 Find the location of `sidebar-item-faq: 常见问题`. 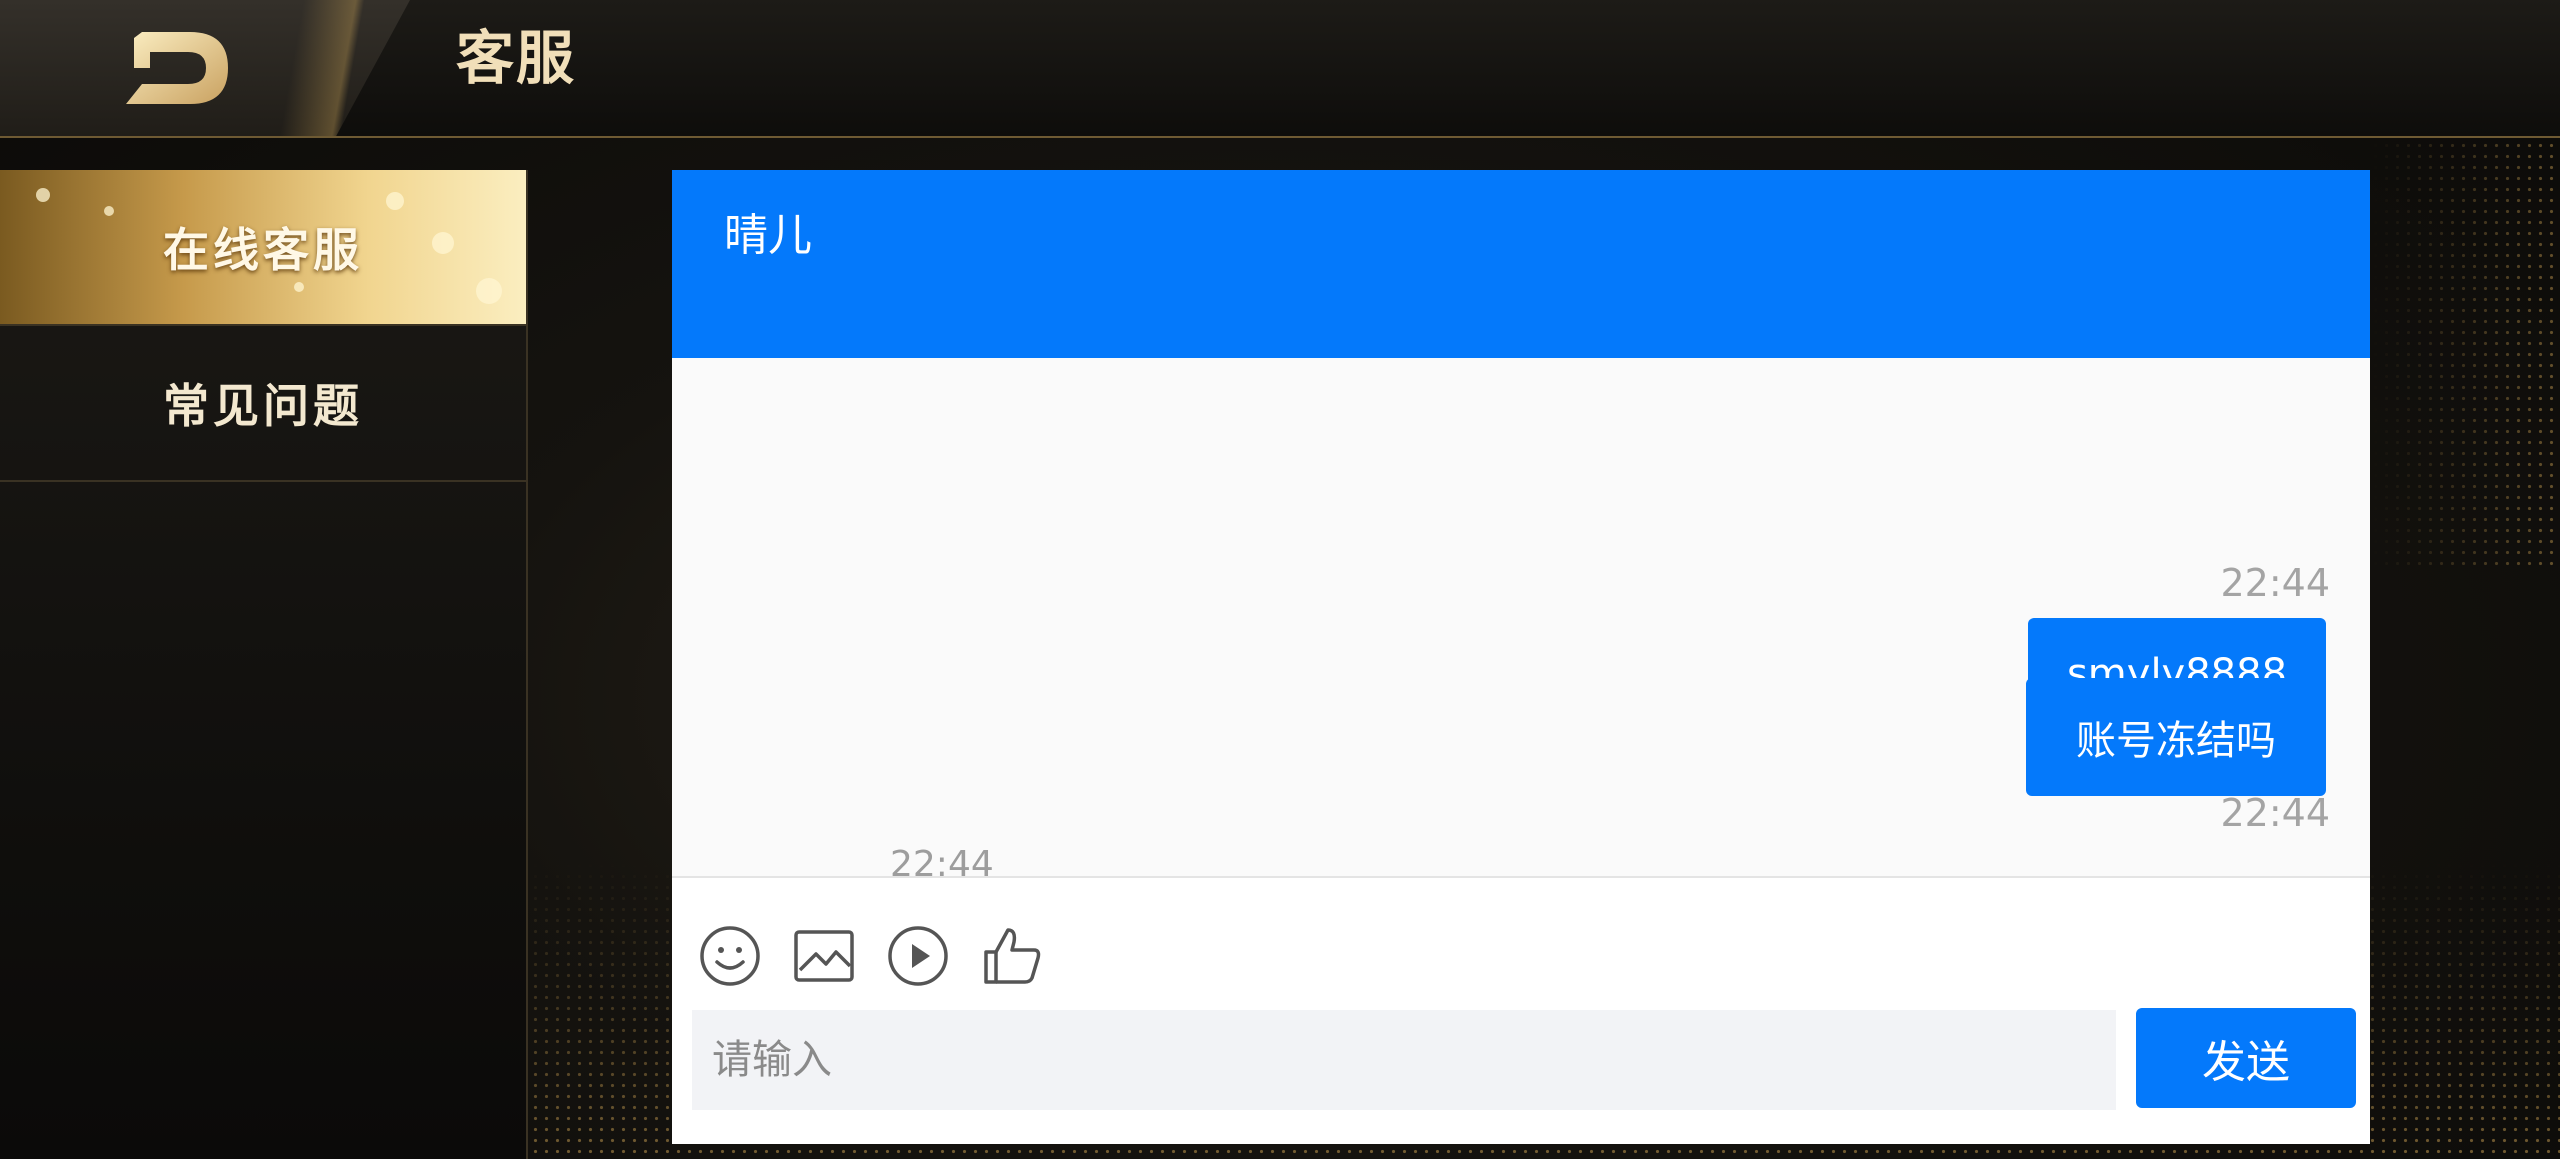

sidebar-item-faq: 常见问题 is located at coordinates (263, 404).